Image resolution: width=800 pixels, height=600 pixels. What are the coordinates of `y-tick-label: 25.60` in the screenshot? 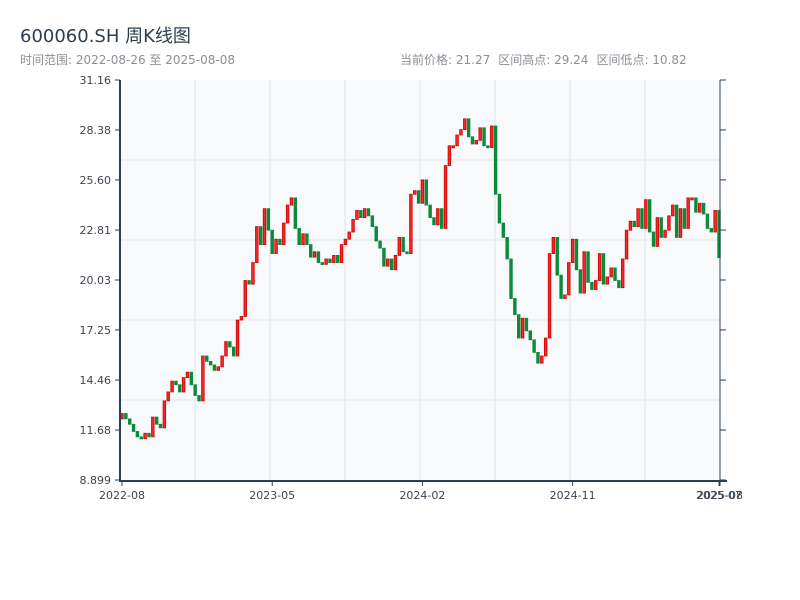 It's located at (96, 180).